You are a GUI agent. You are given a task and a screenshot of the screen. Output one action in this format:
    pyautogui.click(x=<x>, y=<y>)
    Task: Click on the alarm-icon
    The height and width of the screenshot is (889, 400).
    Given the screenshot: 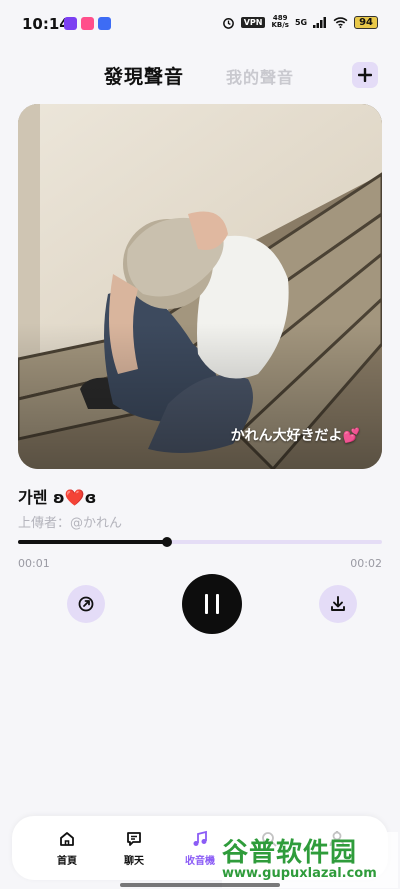 What is the action you would take?
    pyautogui.click(x=228, y=23)
    